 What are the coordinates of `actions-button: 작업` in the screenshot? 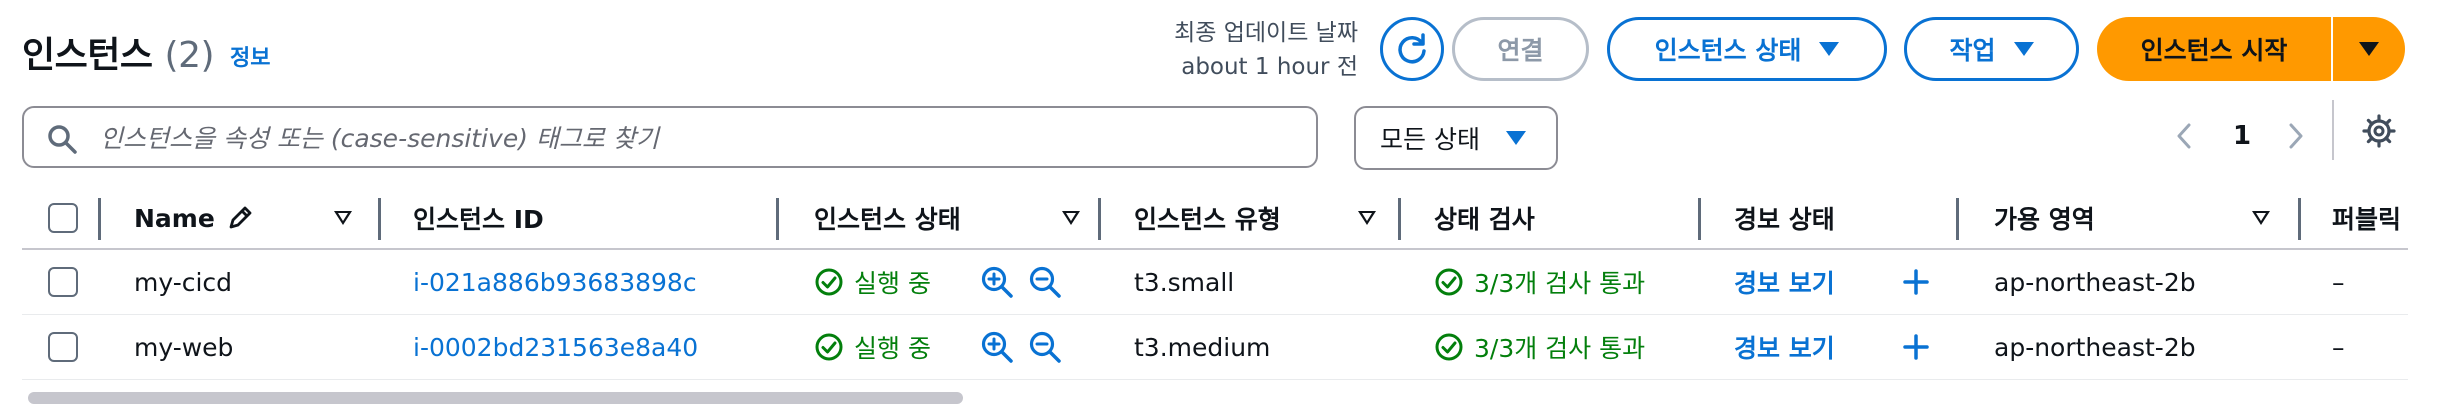 It's located at (1991, 49).